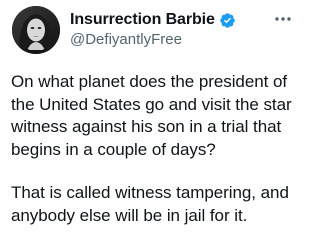 This screenshot has width=320, height=248. I want to click on verified-badge-icon, so click(227, 20).